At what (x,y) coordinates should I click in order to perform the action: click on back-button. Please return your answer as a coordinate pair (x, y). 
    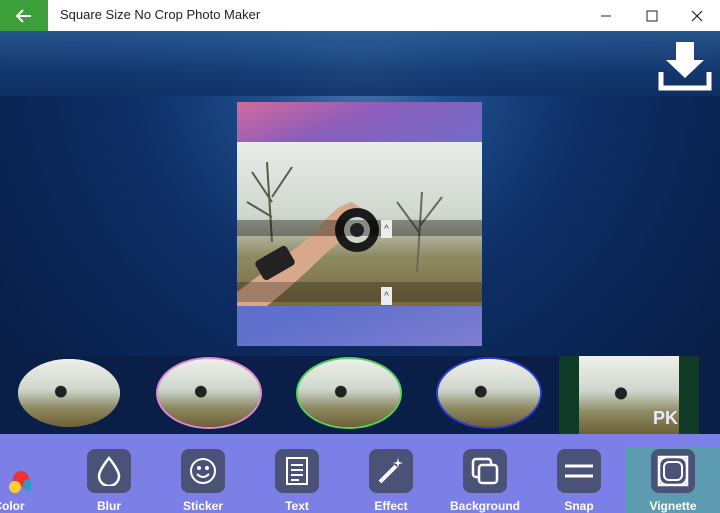
    Looking at the image, I should click on (24, 15).